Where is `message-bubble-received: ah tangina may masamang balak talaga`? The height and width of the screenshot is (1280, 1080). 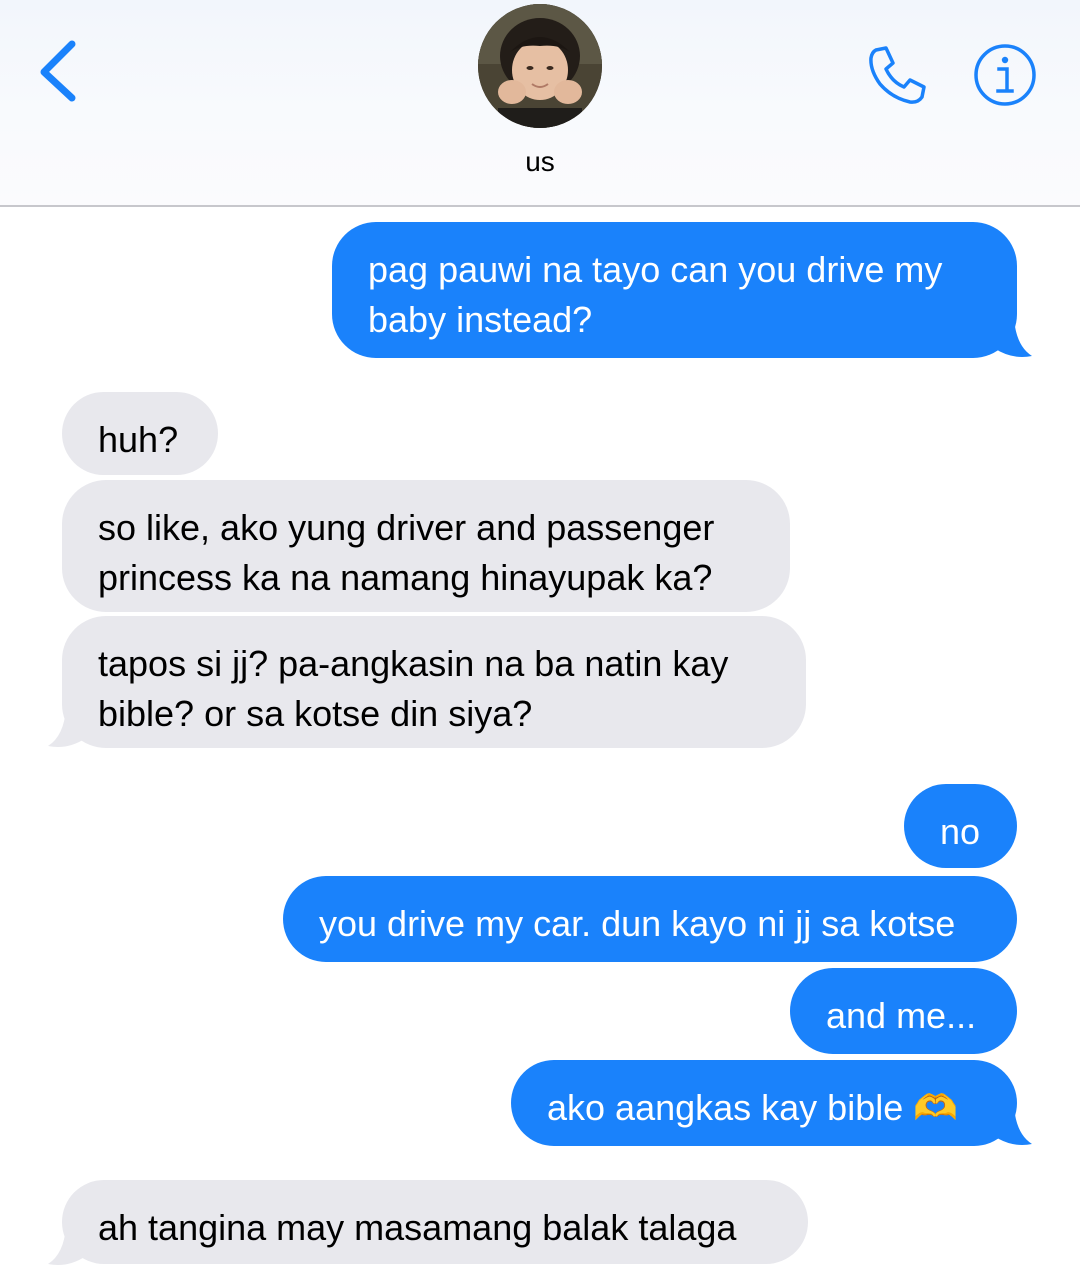
message-bubble-received: ah tangina may masamang balak talaga is located at coordinates (435, 1222).